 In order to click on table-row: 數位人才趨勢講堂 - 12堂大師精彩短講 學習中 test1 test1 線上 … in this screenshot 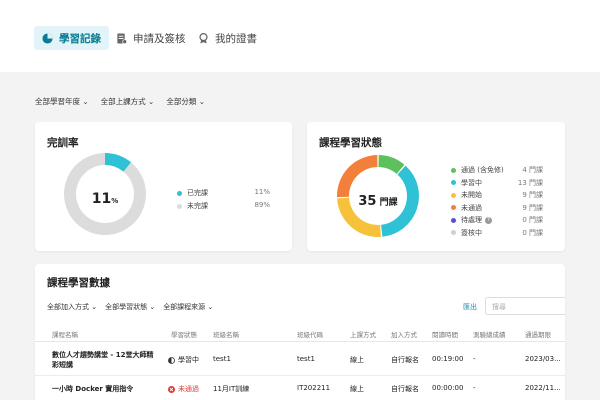, I will do `click(300, 359)`.